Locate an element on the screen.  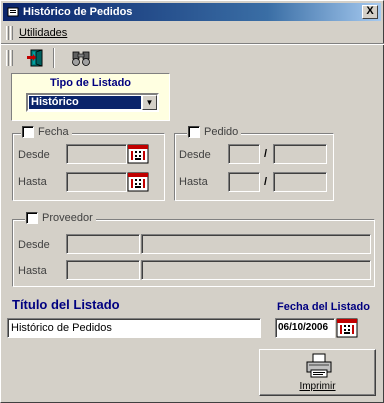
fecha-listado-calendar-button is located at coordinates (347, 328).